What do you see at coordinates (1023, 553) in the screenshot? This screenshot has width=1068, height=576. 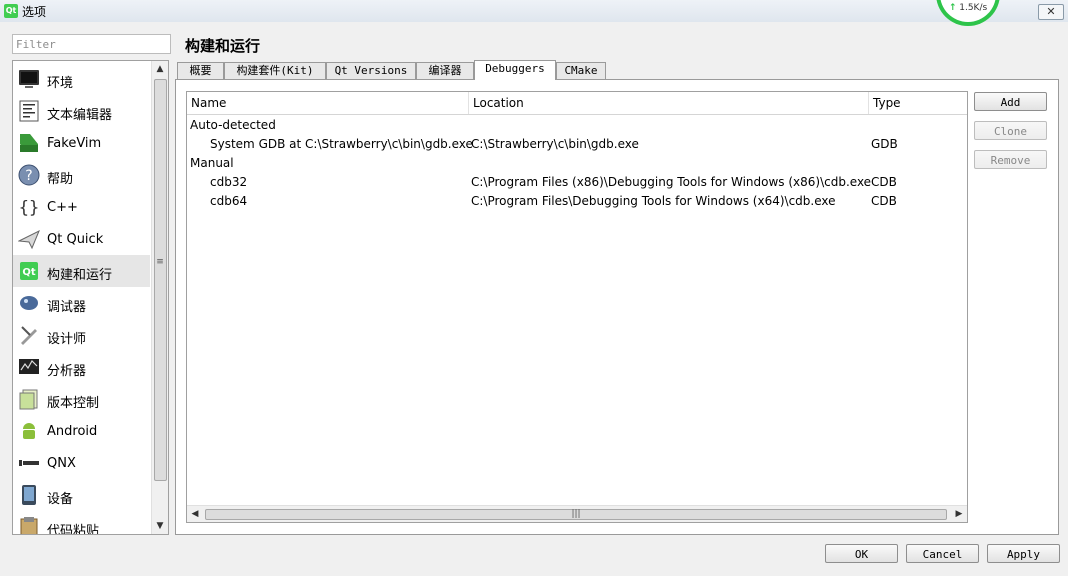 I see `apply-button: Apply` at bounding box center [1023, 553].